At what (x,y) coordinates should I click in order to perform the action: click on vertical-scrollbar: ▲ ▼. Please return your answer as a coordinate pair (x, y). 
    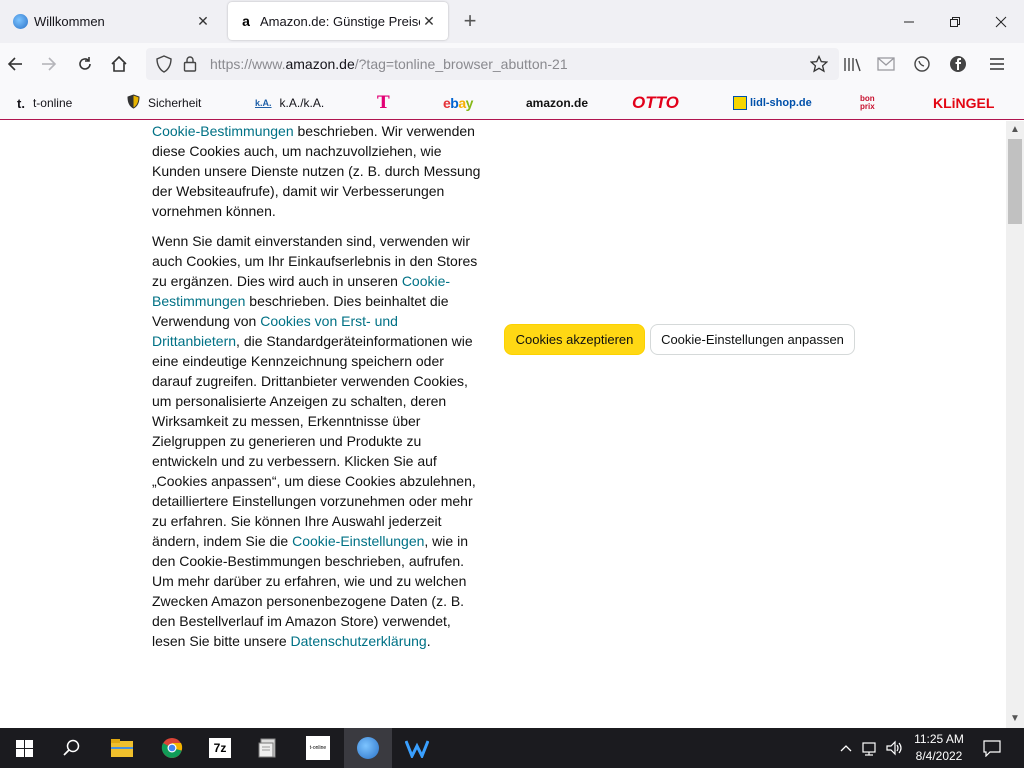
    Looking at the image, I should click on (1015, 424).